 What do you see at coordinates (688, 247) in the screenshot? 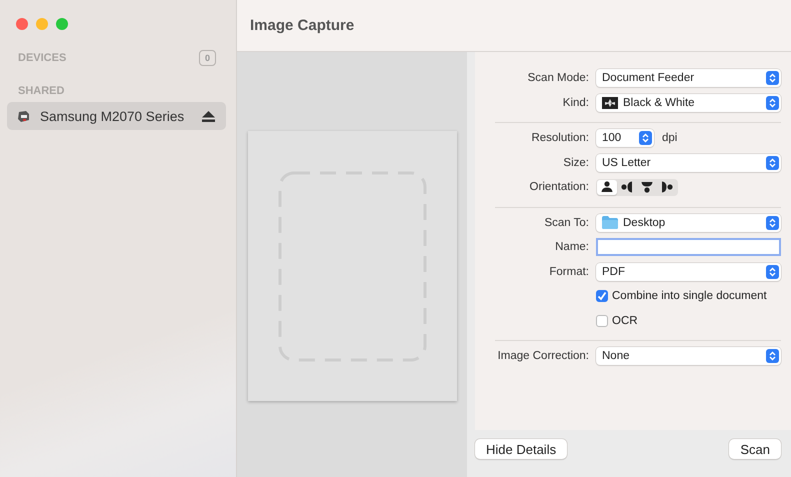
I see `name-field` at bounding box center [688, 247].